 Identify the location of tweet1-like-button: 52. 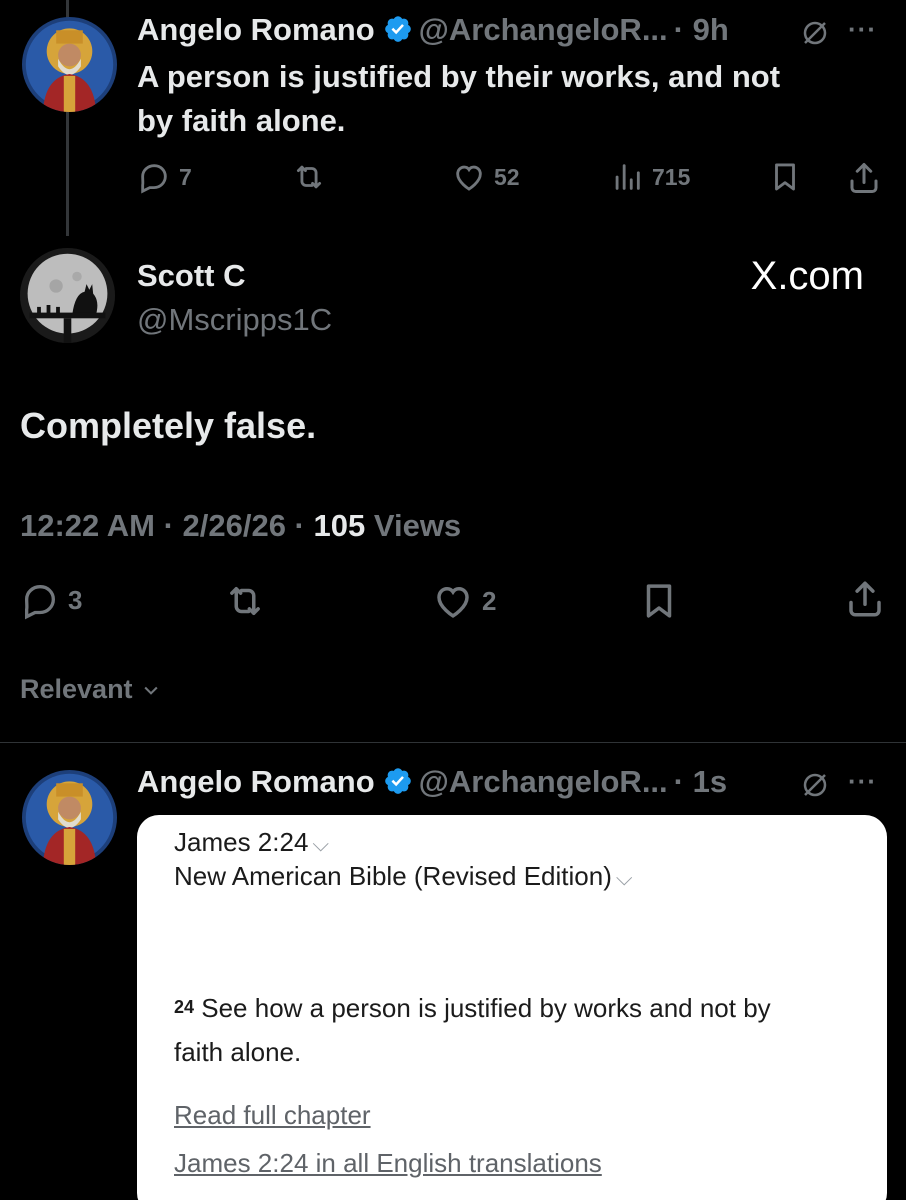
(486, 177).